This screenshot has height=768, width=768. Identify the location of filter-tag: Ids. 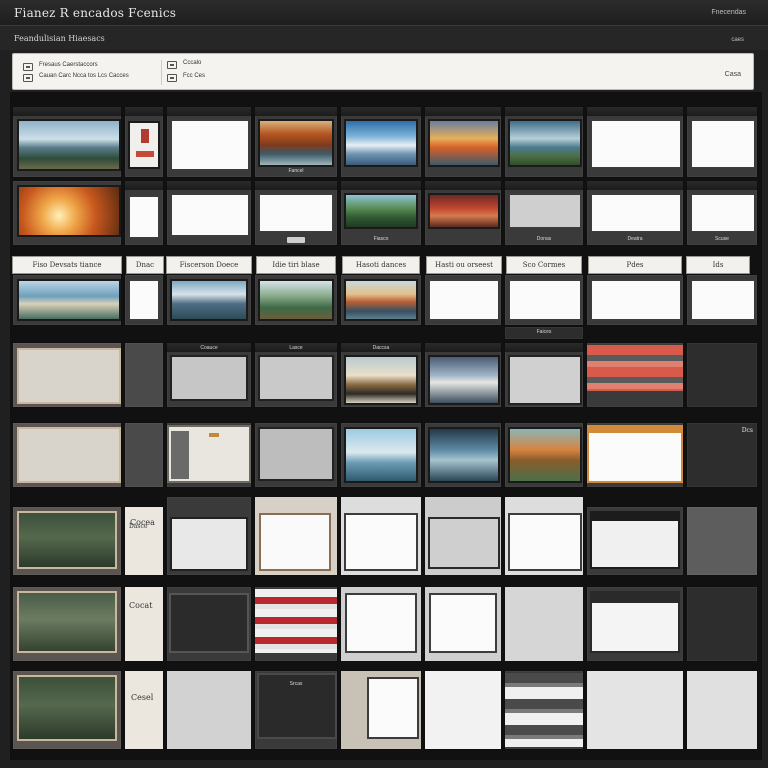
(718, 265).